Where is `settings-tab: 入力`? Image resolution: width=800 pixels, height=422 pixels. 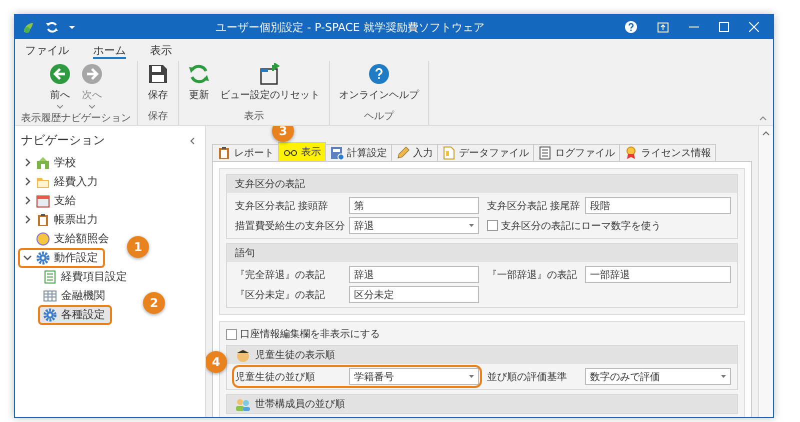
settings-tab: 入力 is located at coordinates (414, 152).